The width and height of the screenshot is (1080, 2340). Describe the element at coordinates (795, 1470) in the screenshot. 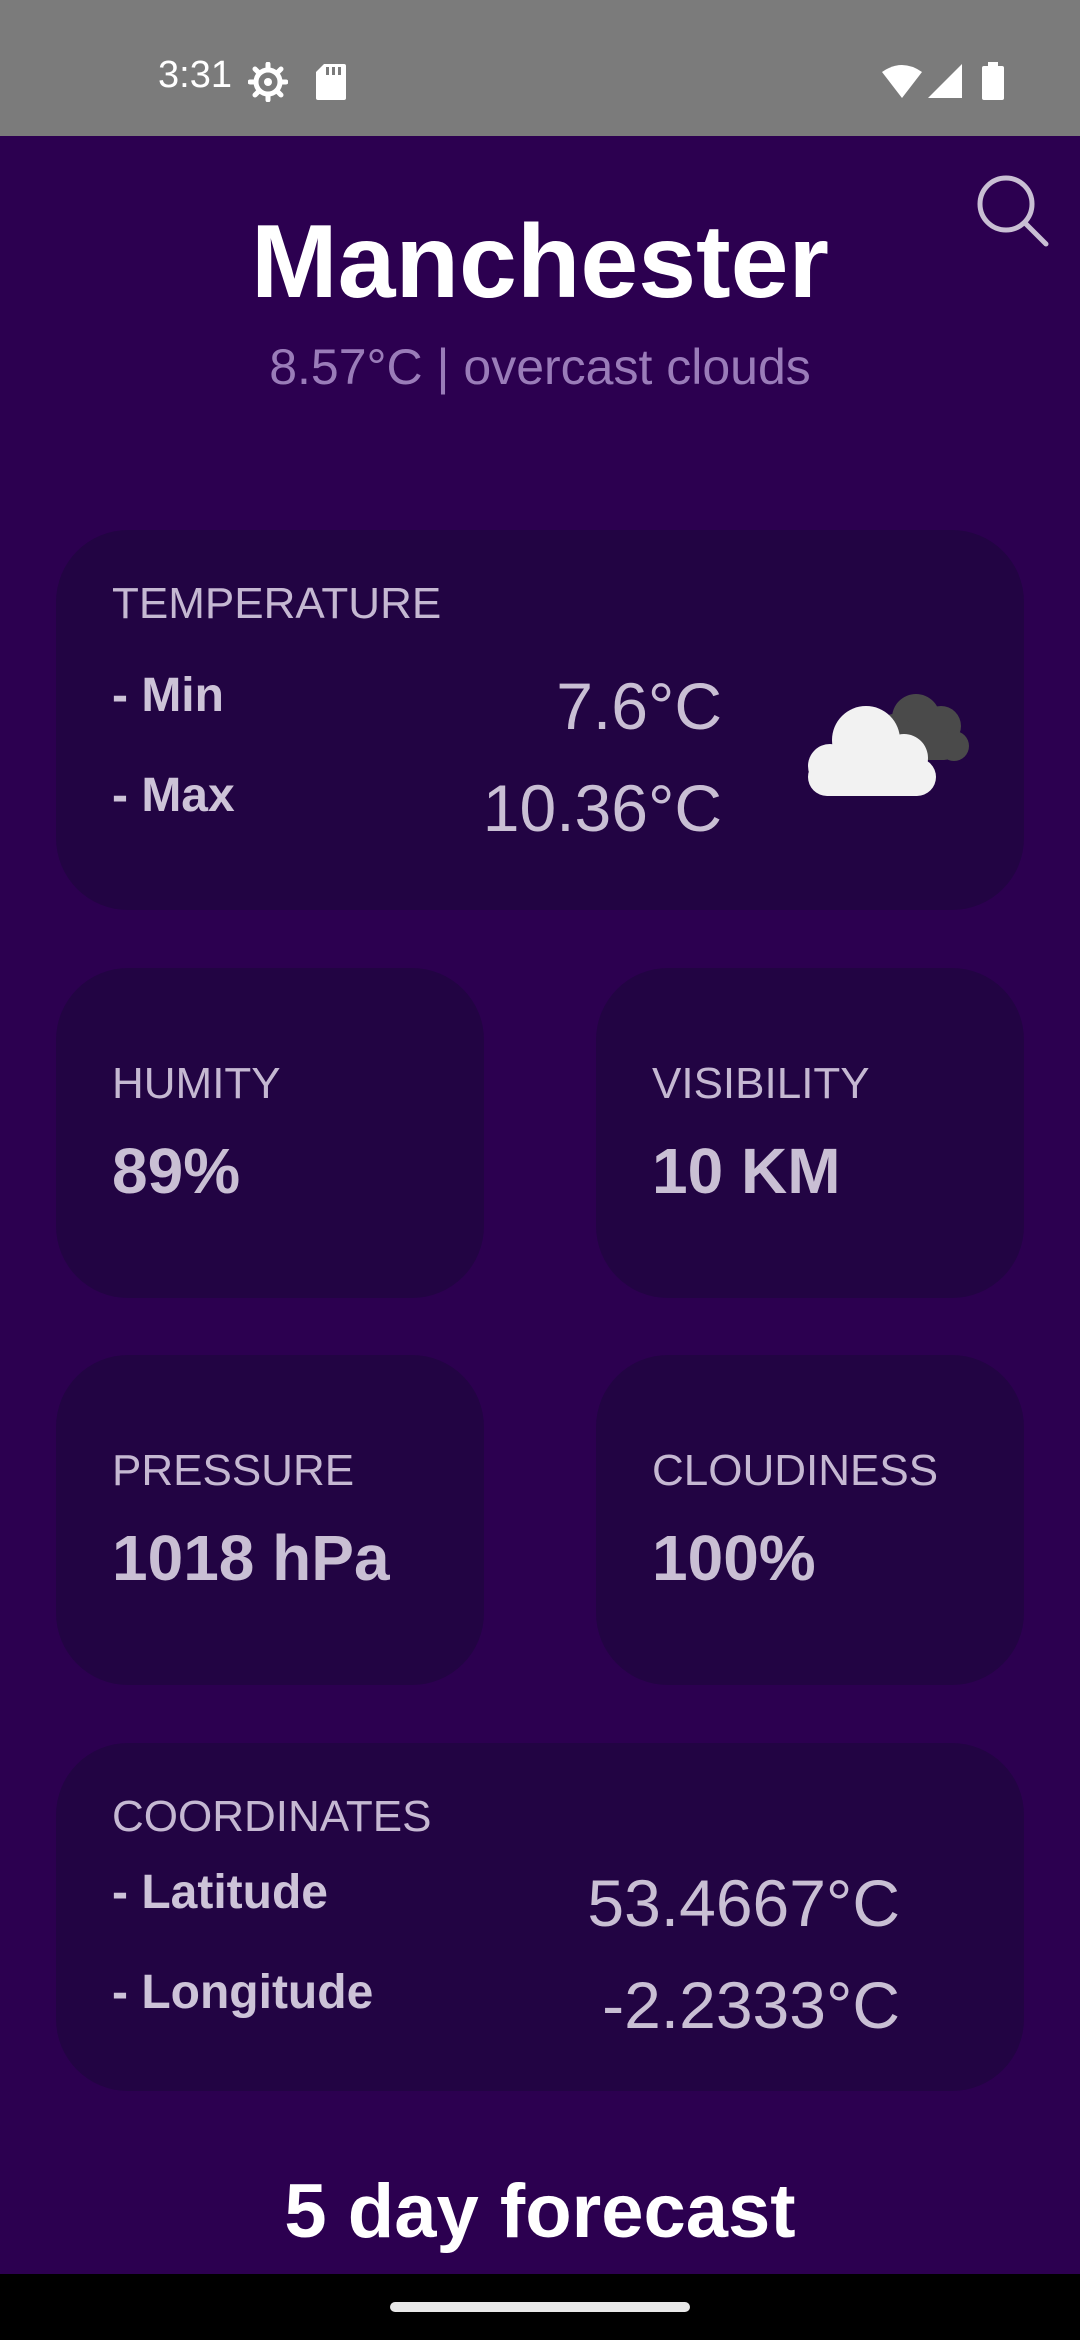

I see `cloudiness-title: CLOUDINESS` at that location.